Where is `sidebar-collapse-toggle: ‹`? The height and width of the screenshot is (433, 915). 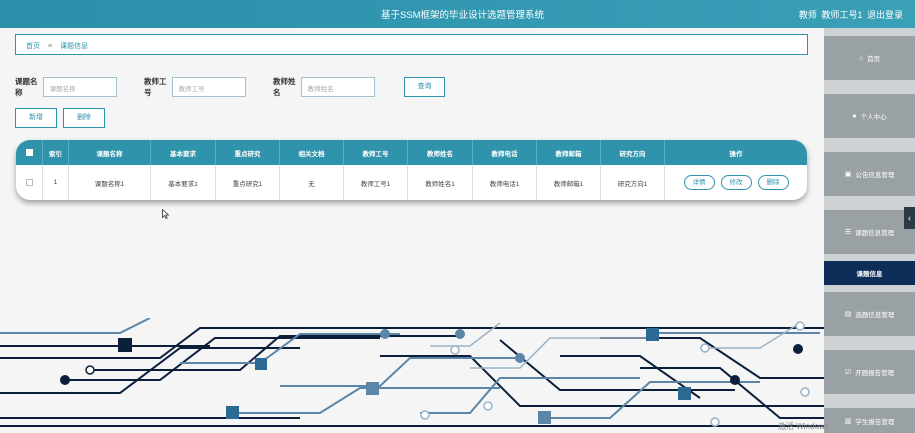 sidebar-collapse-toggle: ‹ is located at coordinates (909, 218).